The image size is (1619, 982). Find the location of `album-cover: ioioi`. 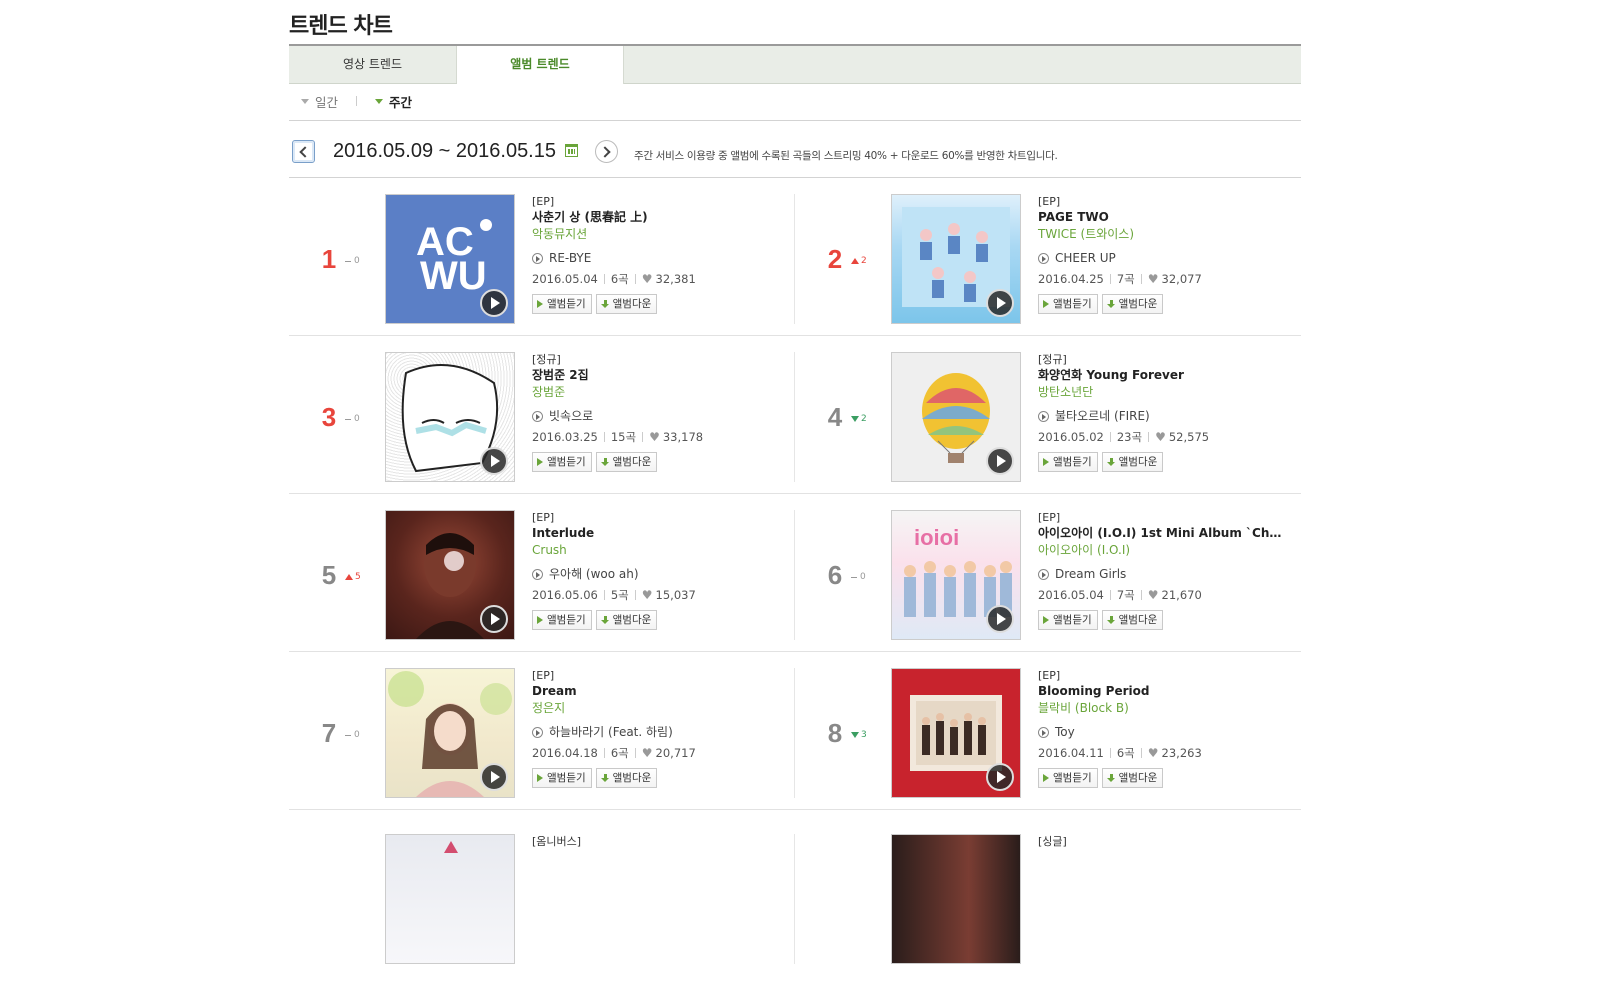

album-cover: ioioi is located at coordinates (956, 575).